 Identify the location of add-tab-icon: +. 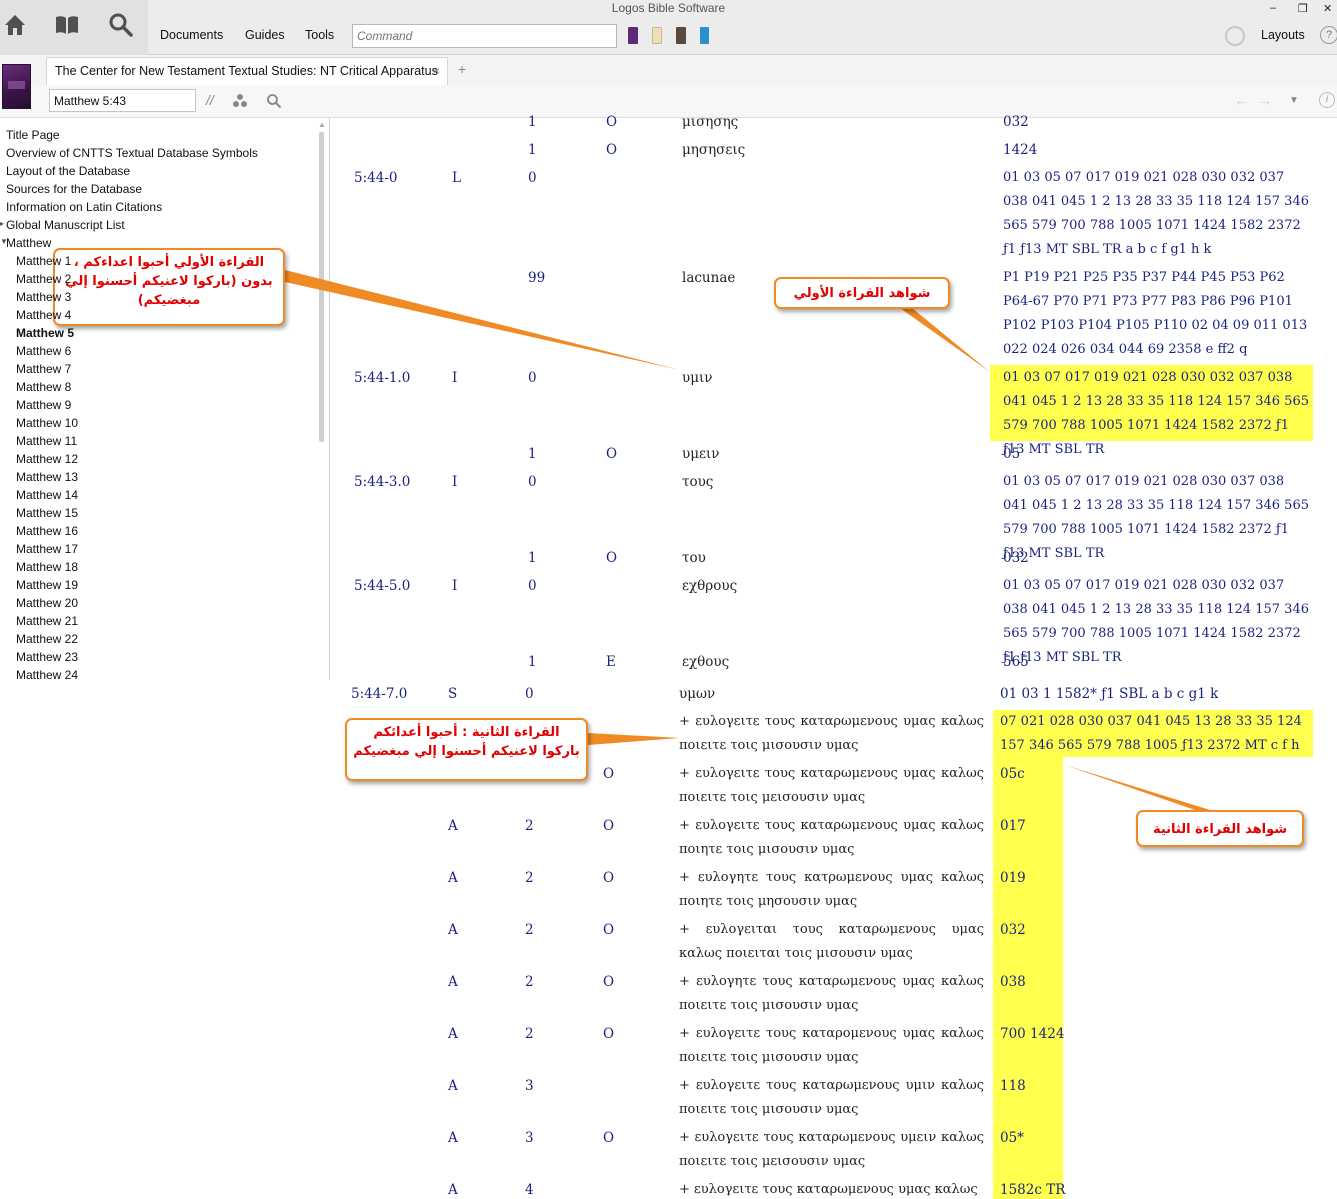
(462, 69).